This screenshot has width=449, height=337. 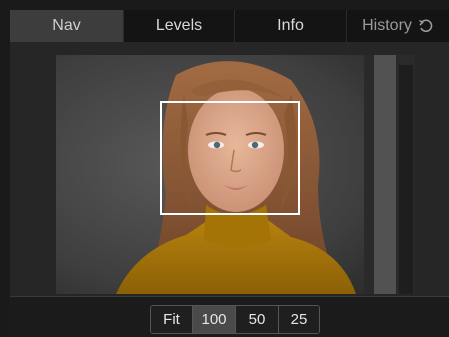 I want to click on tab-levels: Levels, so click(x=179, y=26).